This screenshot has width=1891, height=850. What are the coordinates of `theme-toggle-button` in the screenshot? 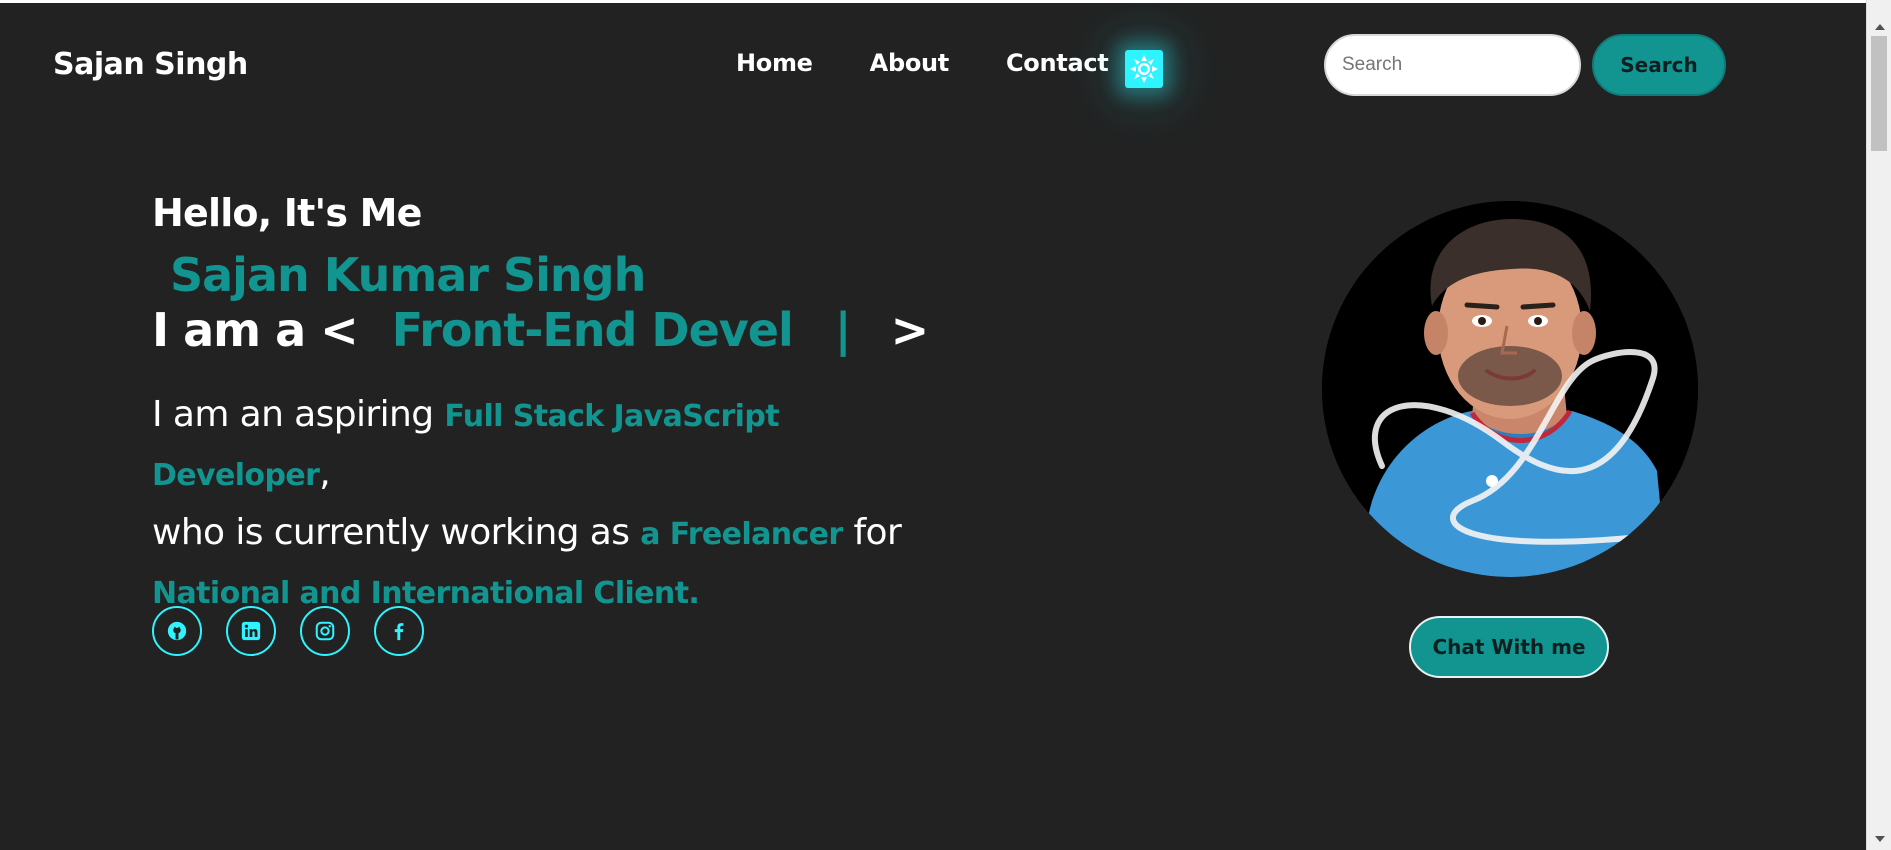 It's located at (1144, 69).